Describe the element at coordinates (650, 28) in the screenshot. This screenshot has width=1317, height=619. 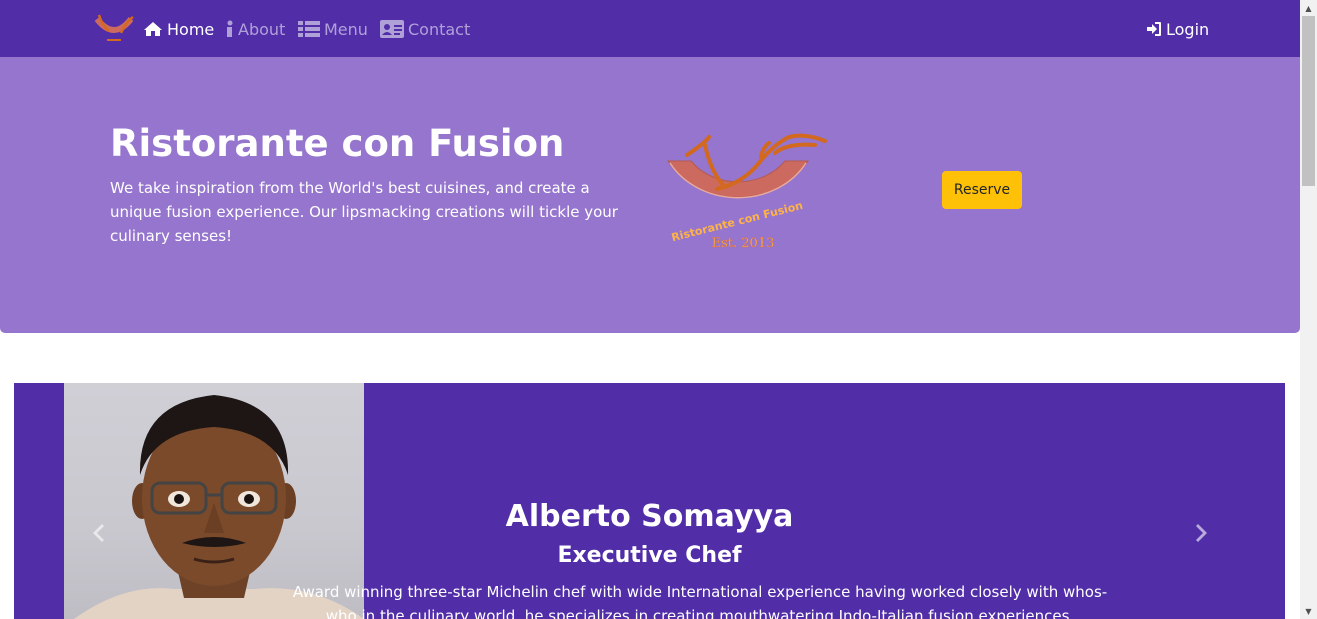
I see `navbar: Home About Menu Contact Login` at that location.